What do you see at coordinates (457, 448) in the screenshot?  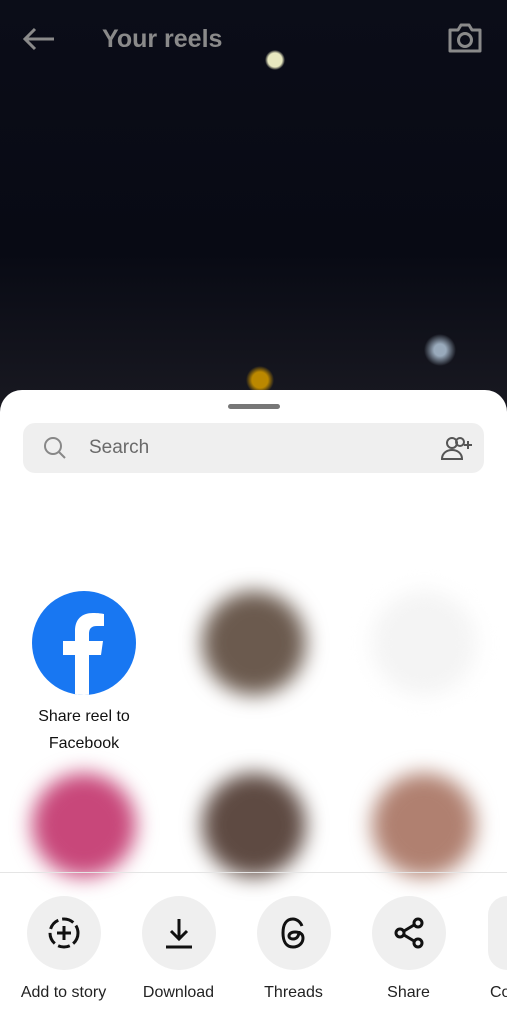 I see `add-people-icon` at bounding box center [457, 448].